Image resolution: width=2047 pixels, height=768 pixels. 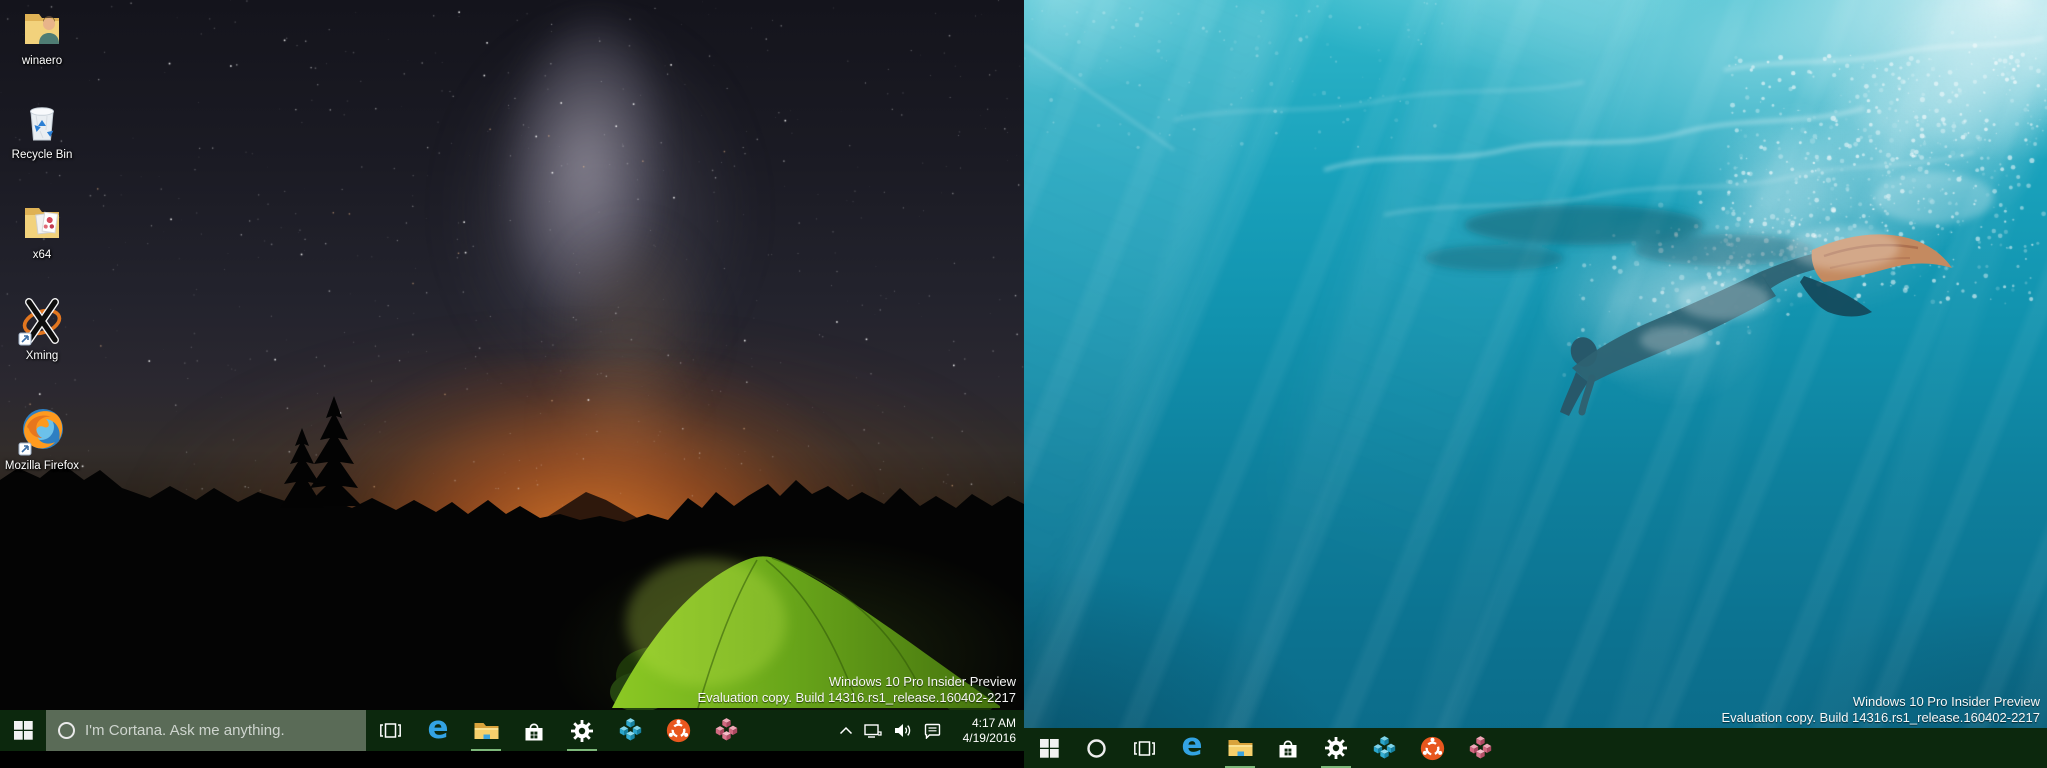 I want to click on desktop-icon-firefox: Mozilla Firefox, so click(x=42, y=439).